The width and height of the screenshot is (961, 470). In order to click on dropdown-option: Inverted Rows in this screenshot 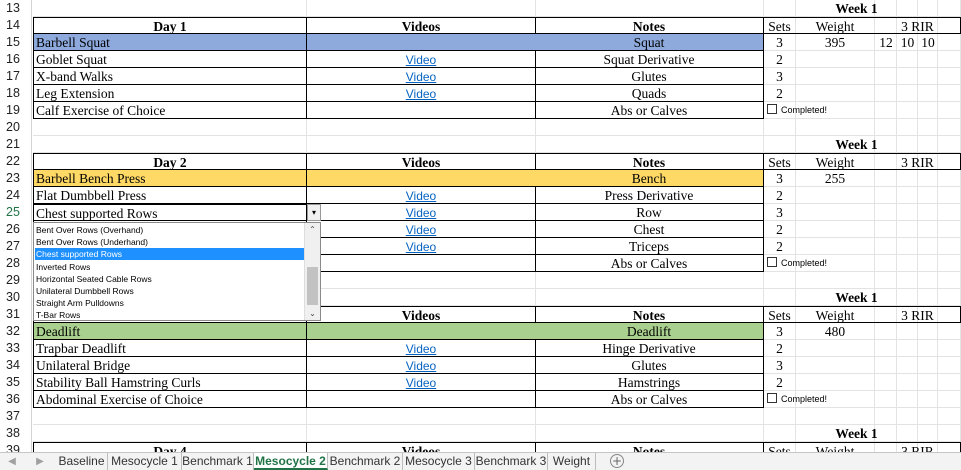, I will do `click(170, 267)`.